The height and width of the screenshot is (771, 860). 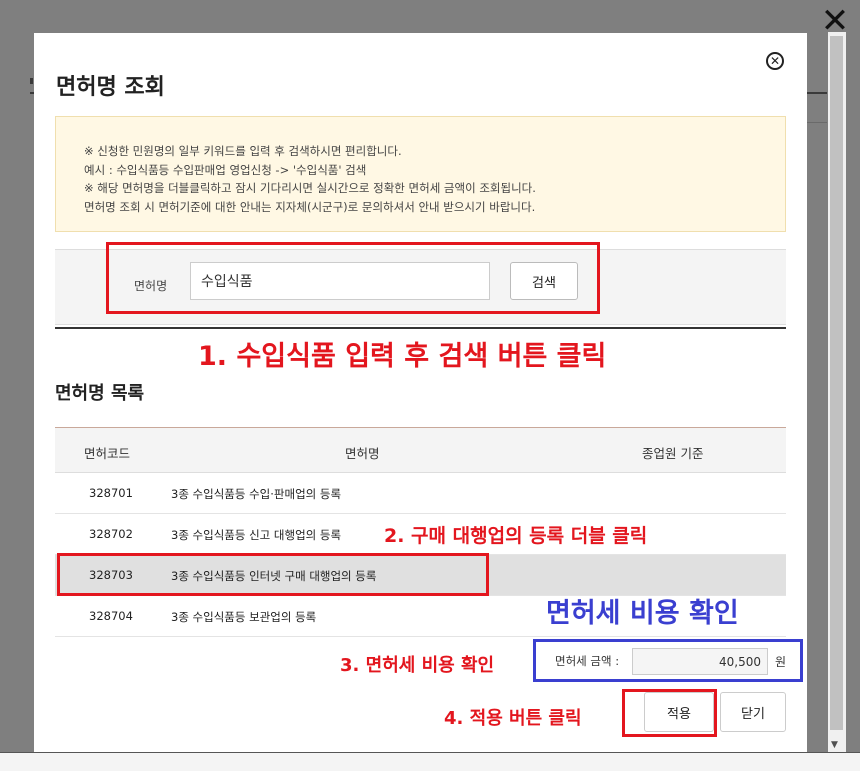 I want to click on notice-line: 예시 : 수입식품등 수입판매업 영업신청 -> '수입식품' 검색, so click(x=225, y=169).